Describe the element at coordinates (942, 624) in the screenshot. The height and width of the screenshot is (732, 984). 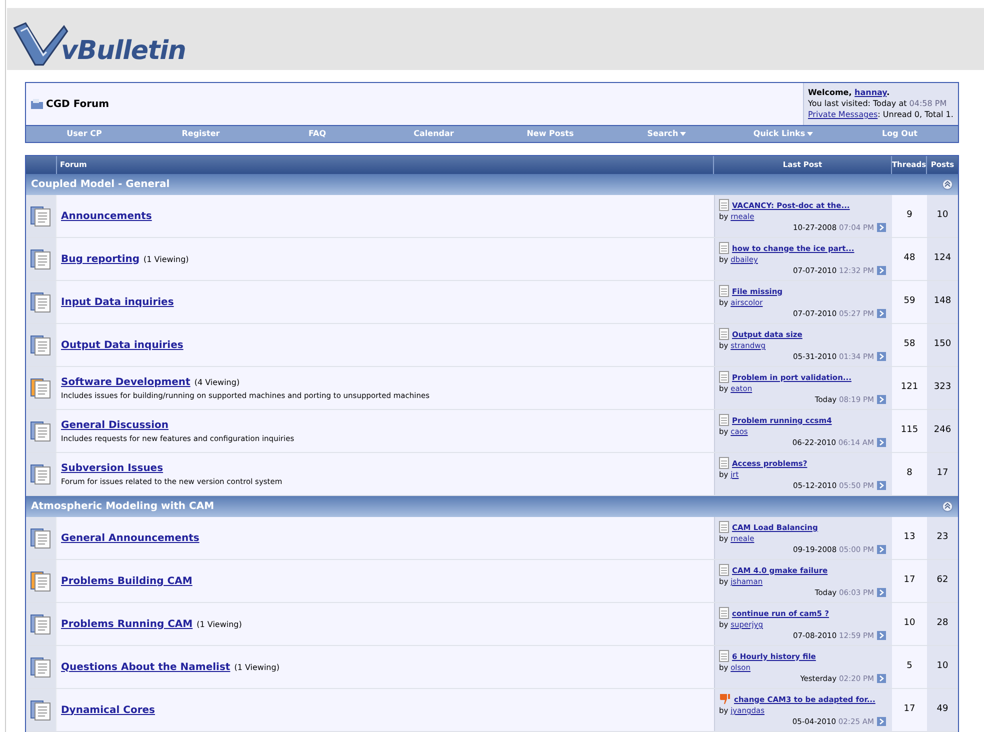
I see `table-cell: 28` at that location.